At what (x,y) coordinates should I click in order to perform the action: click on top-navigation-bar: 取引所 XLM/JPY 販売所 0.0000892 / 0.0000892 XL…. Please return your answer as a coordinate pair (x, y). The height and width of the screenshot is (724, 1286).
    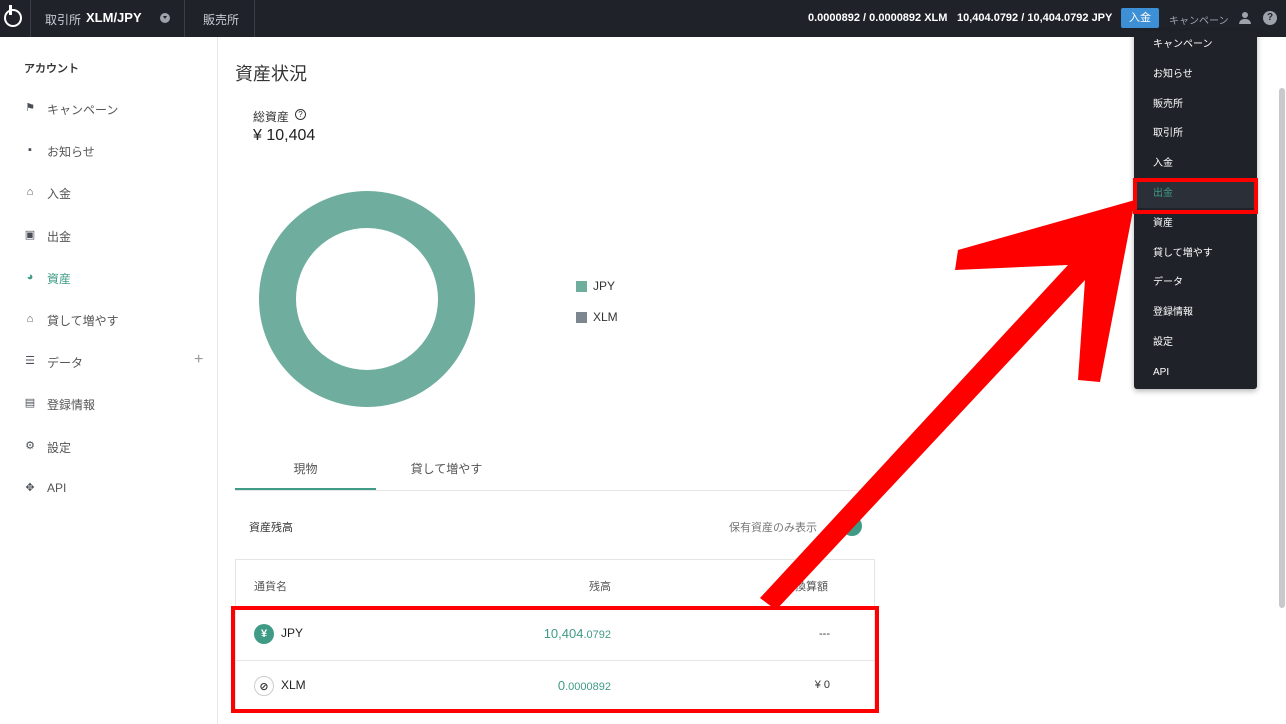
    Looking at the image, I should click on (643, 18).